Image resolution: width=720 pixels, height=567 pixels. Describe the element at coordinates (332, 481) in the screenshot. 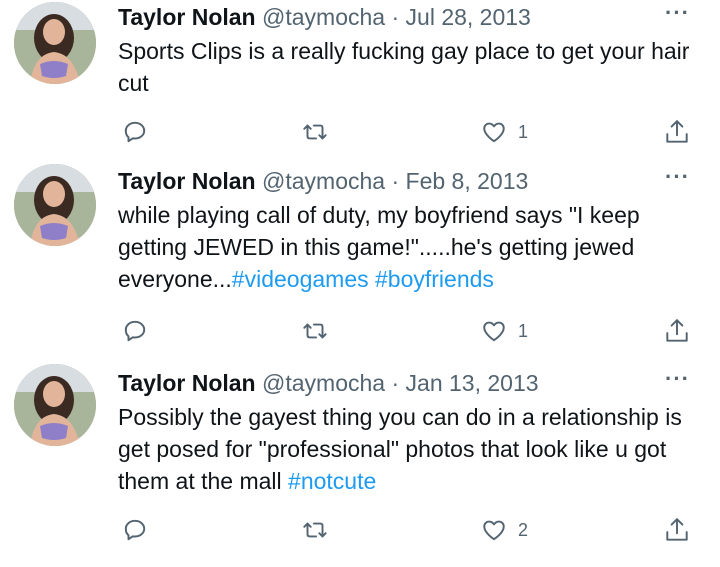

I see `hashtag-link: #notcute` at that location.